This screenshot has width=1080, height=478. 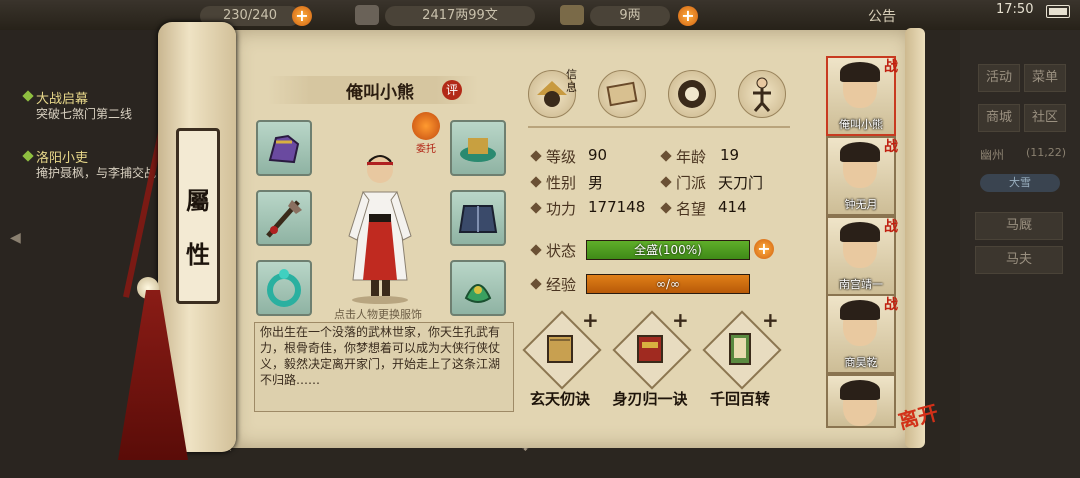 I want to click on exp-label: 经验, so click(x=561, y=285).